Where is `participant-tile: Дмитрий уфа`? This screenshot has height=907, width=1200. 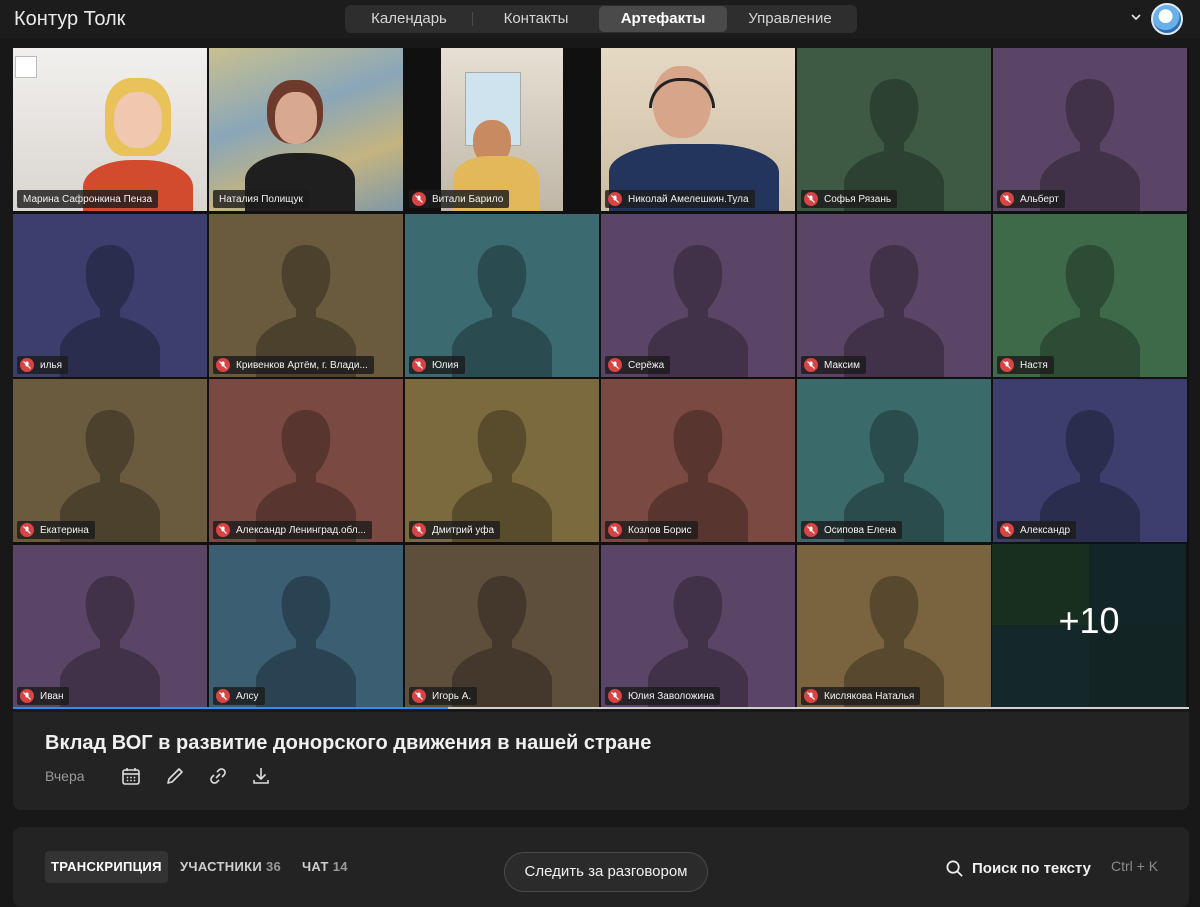 participant-tile: Дмитрий уфа is located at coordinates (502, 460).